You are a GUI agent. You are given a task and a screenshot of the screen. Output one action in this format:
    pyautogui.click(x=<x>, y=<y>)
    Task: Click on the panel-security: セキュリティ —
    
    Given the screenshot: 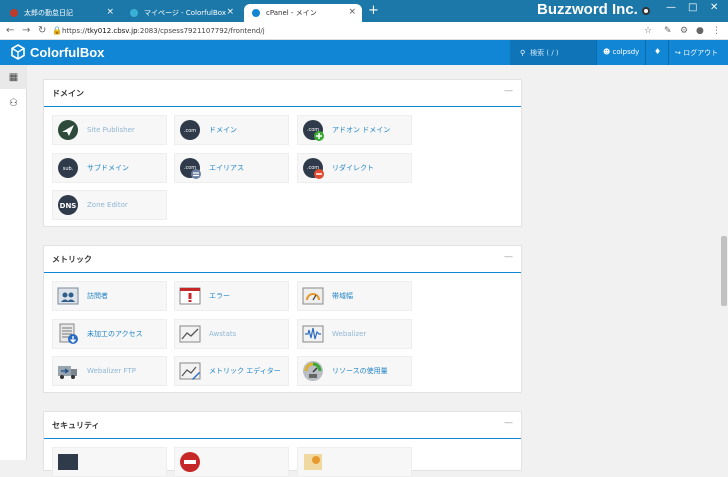 What is the action you would take?
    pyautogui.click(x=282, y=444)
    